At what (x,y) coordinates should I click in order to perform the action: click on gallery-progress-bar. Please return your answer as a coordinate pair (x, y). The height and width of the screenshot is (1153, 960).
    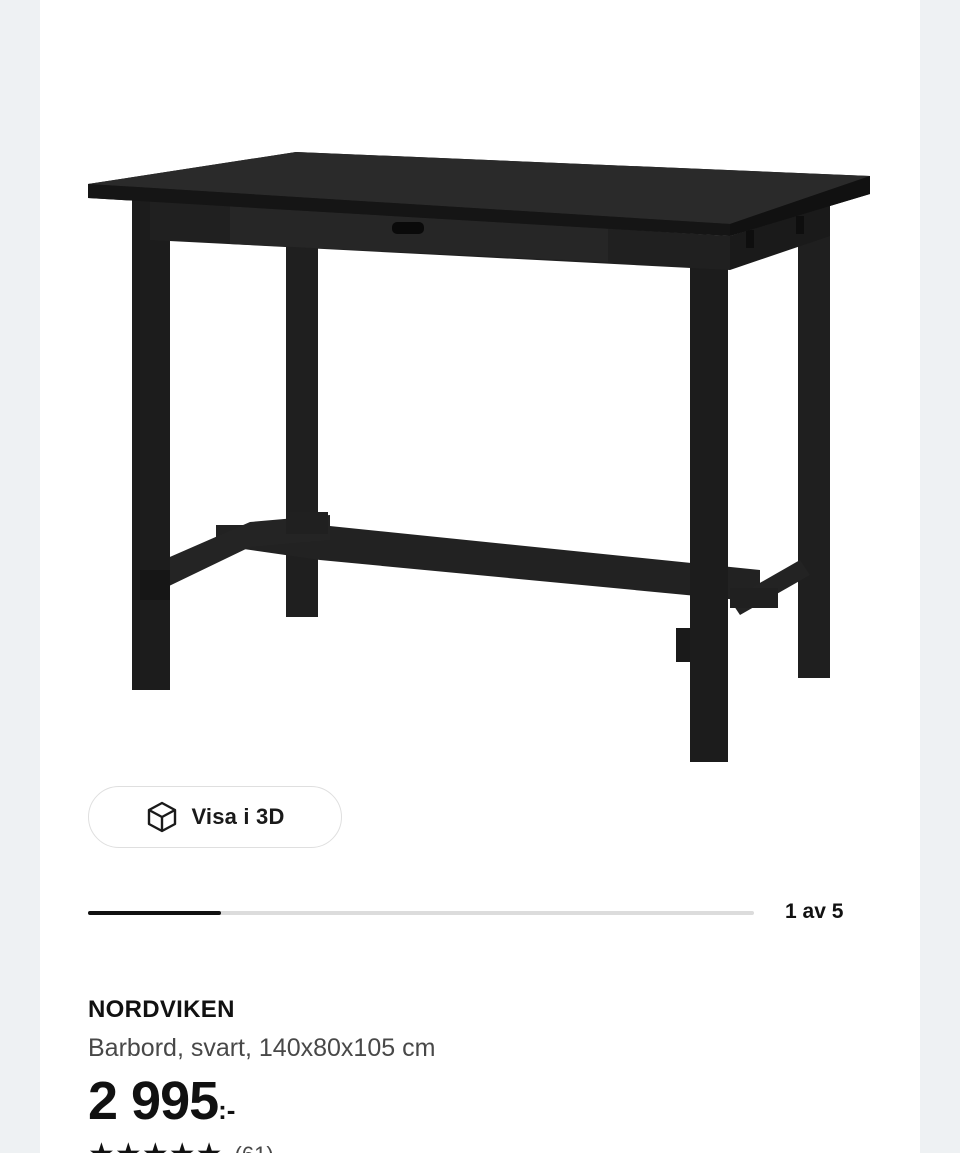
    Looking at the image, I should click on (421, 913).